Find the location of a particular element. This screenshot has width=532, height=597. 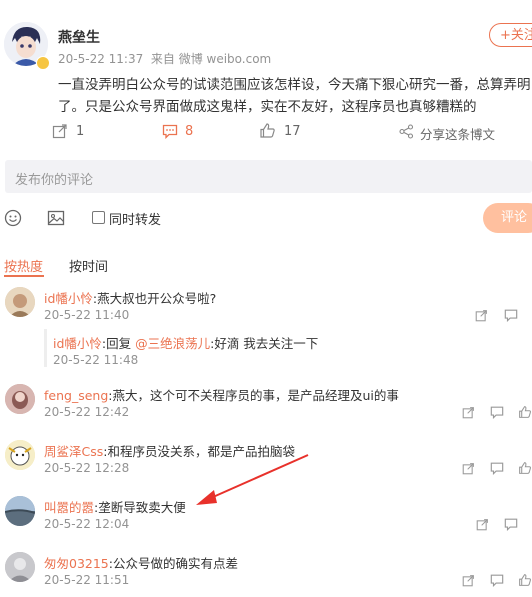

post-meta: 20-5-22 11:37 来自 微博 weibo.com is located at coordinates (164, 58).